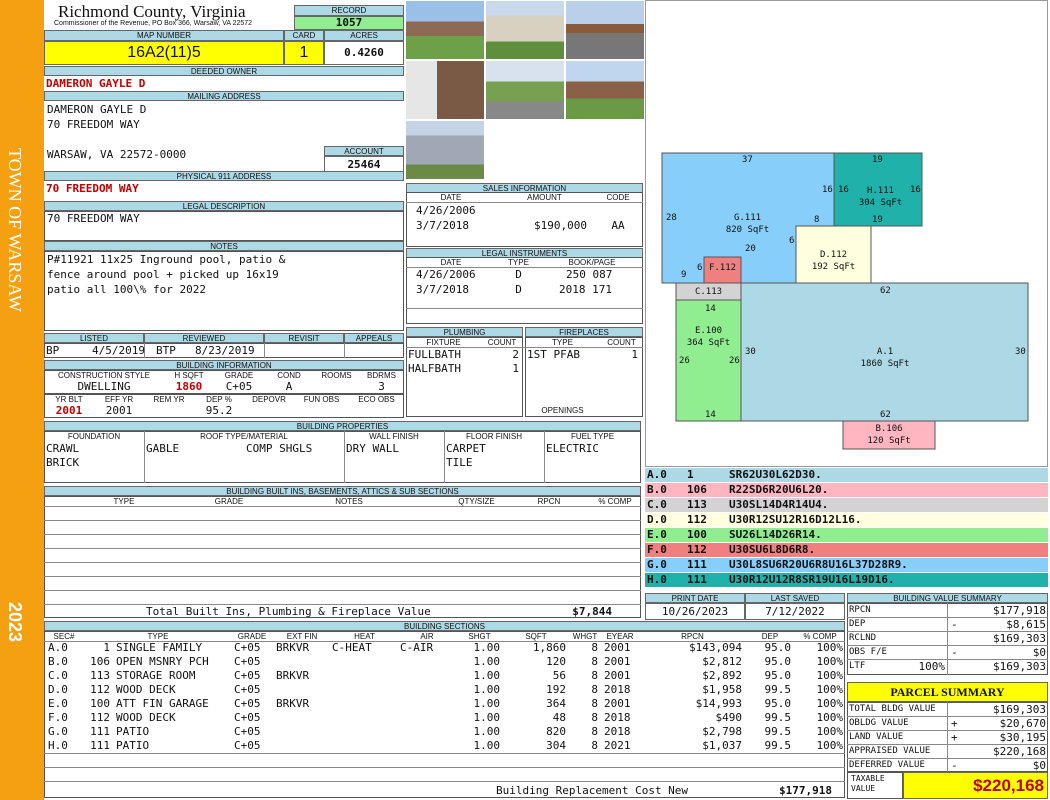 This screenshot has height=800, width=1050. What do you see at coordinates (92, 188) in the screenshot?
I see `physical-address: 70 FREEDOM WAY` at bounding box center [92, 188].